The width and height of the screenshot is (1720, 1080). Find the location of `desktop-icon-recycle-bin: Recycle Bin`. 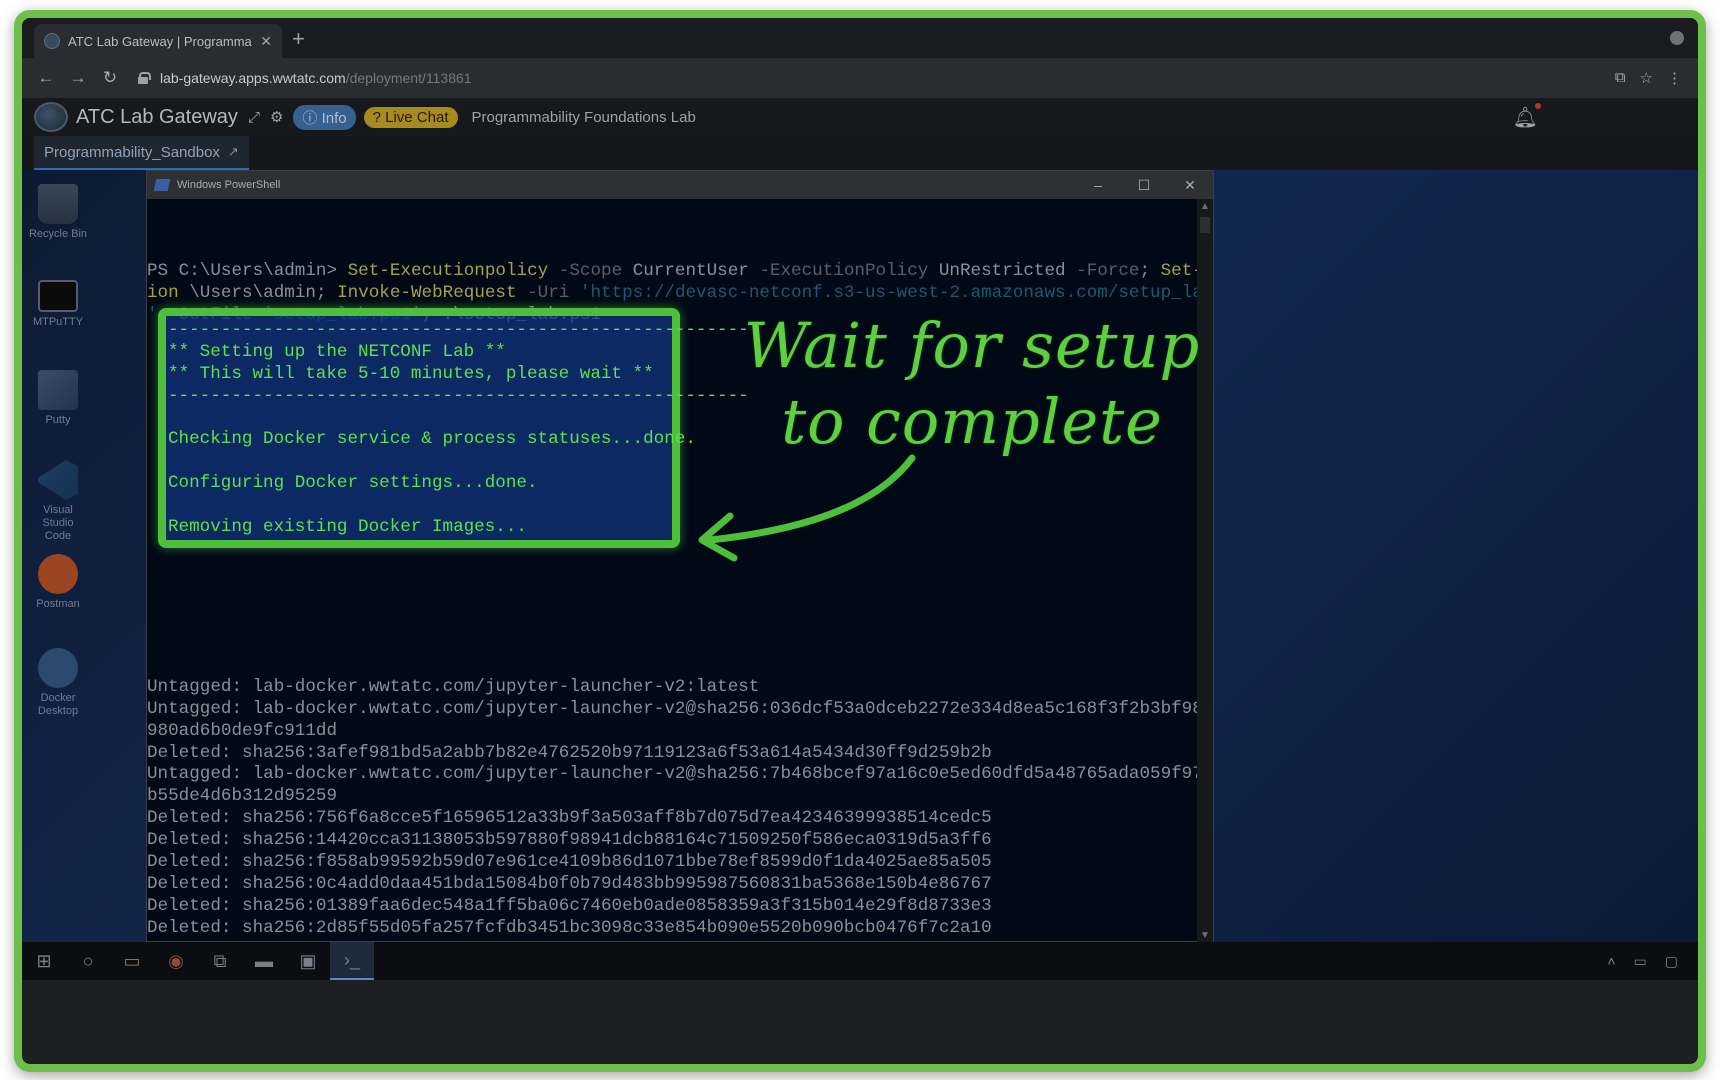

desktop-icon-recycle-bin: Recycle Bin is located at coordinates (58, 212).